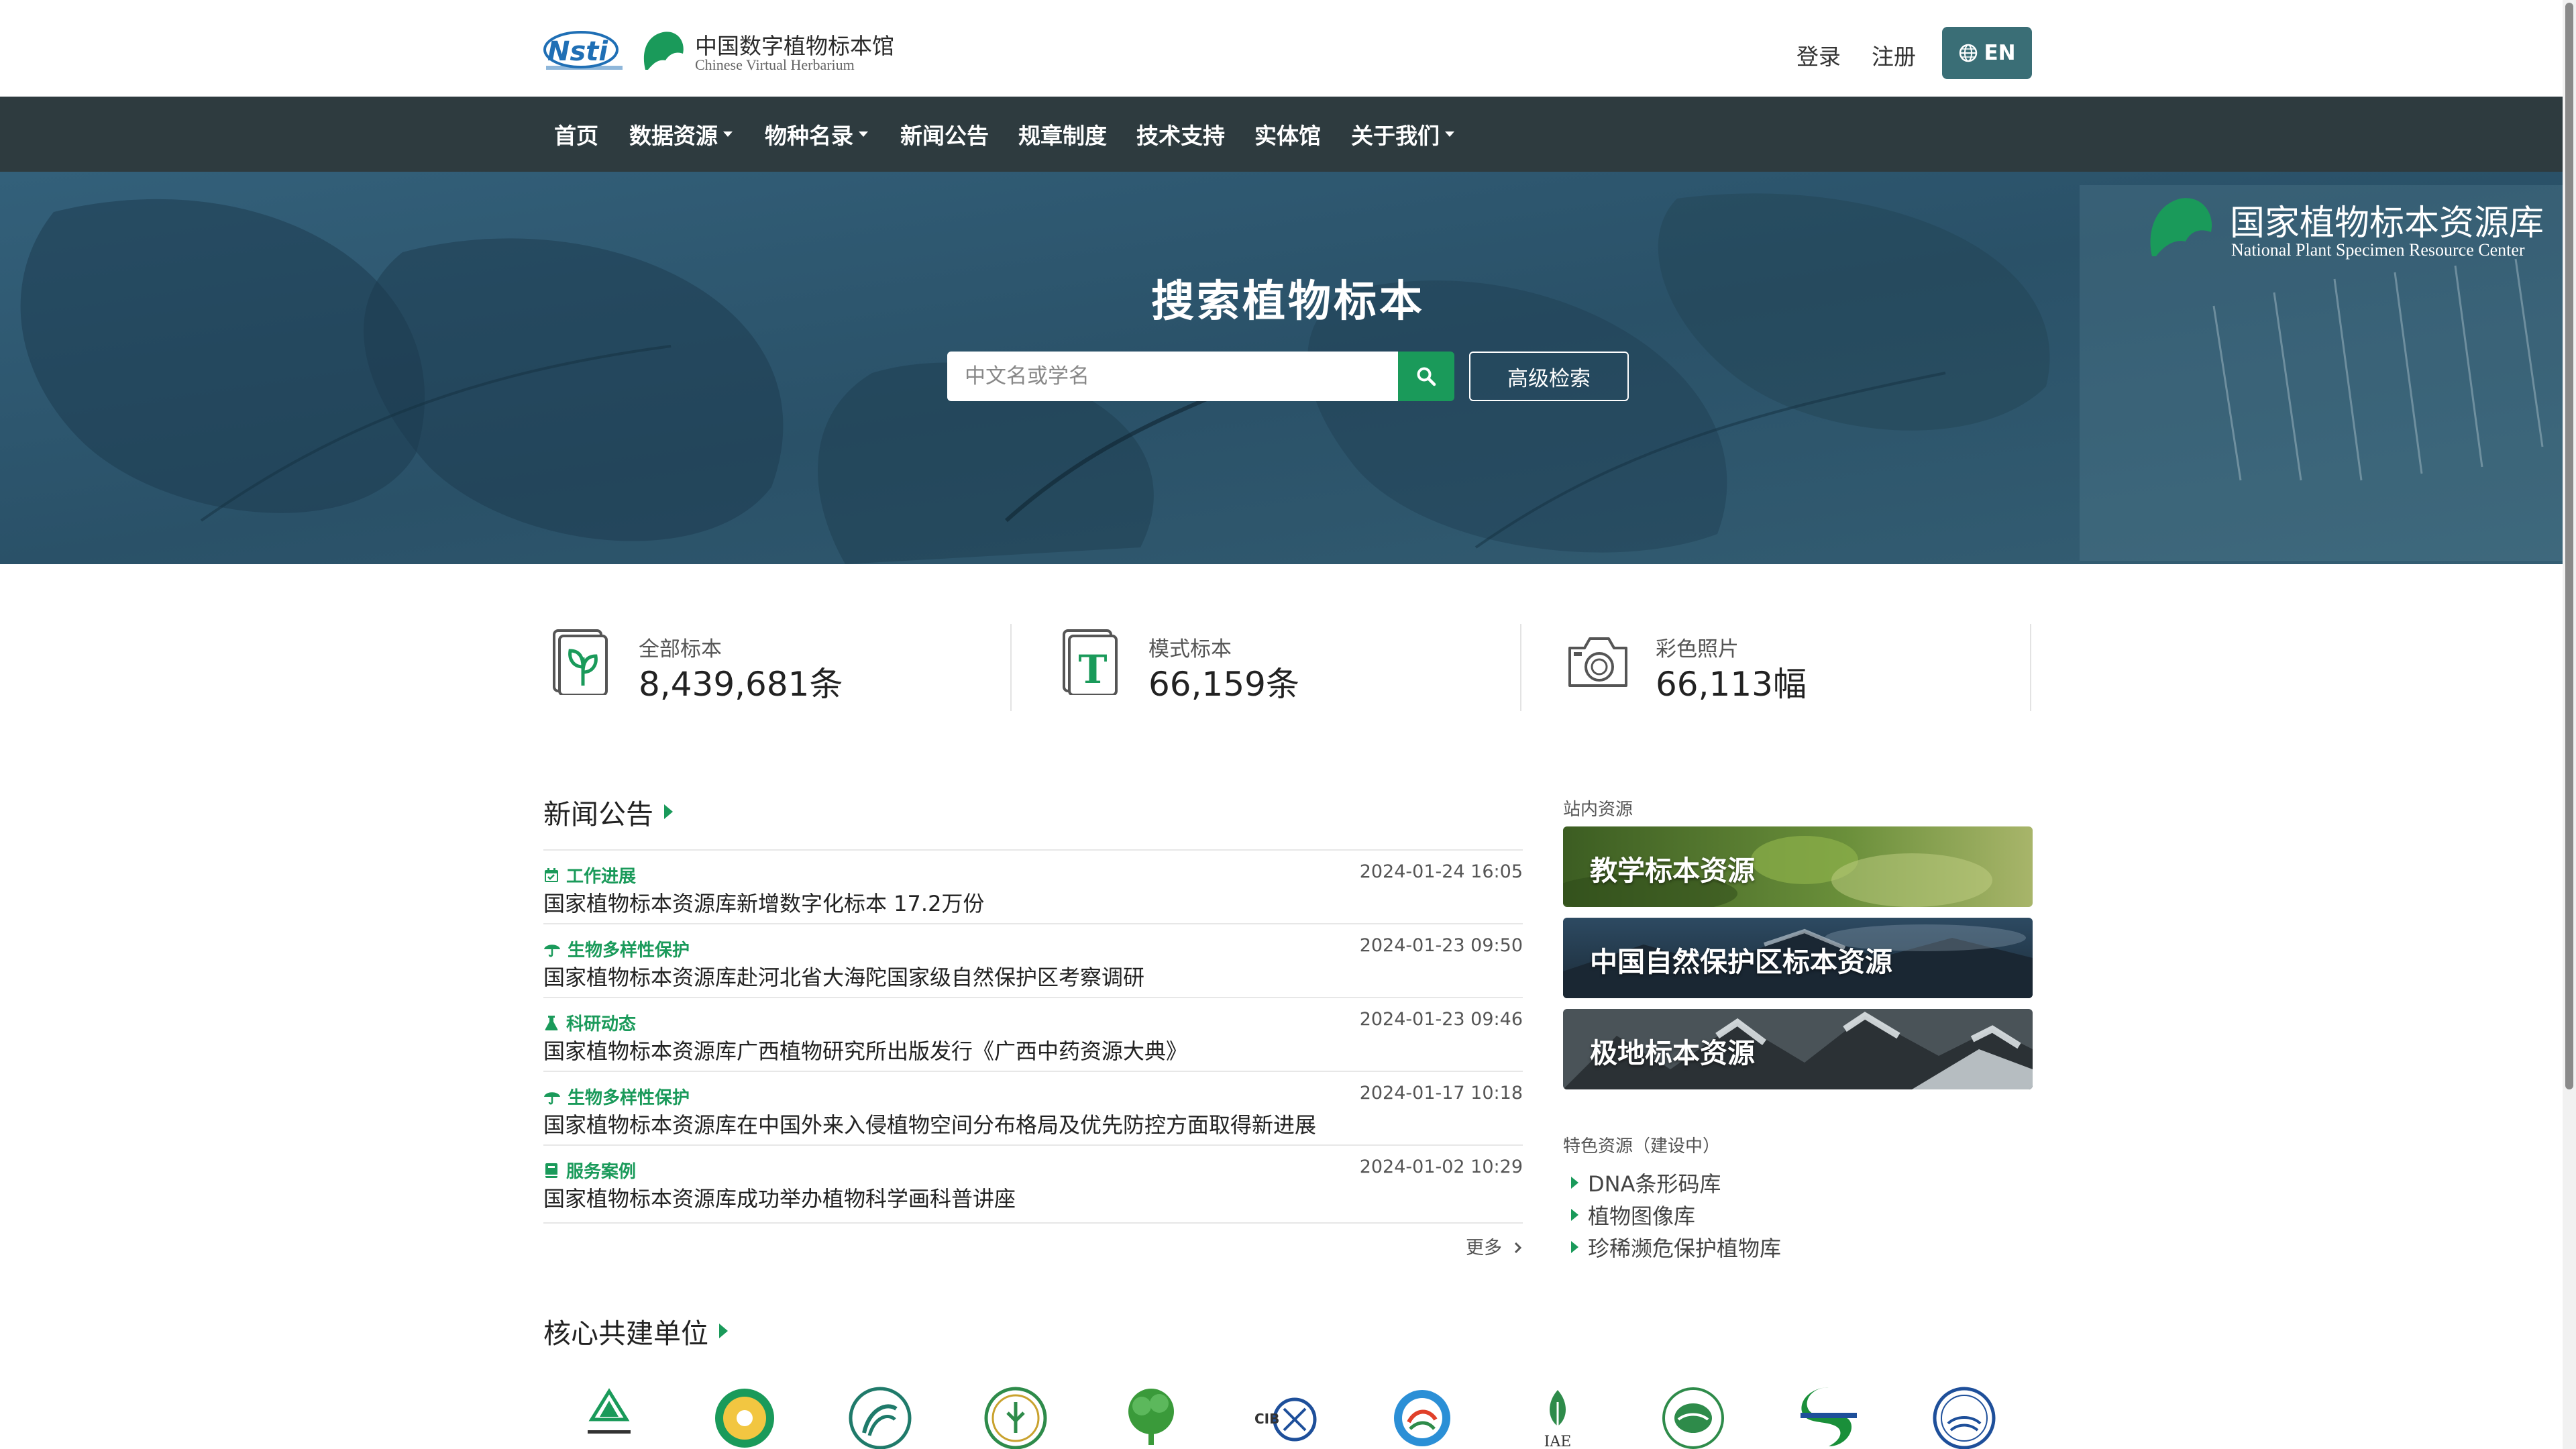 The width and height of the screenshot is (2576, 1449). I want to click on center-title: 国家植物标本资源库, so click(2387, 223).